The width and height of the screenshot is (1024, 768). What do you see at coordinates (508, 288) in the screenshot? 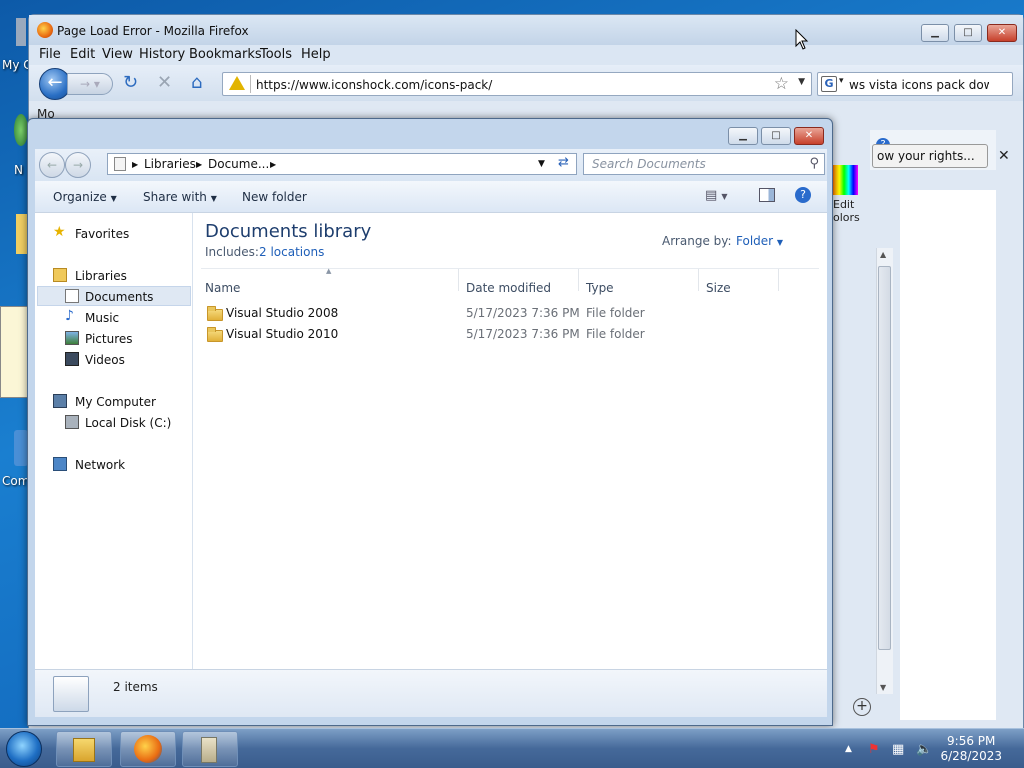
I see `column-header-date-modified: Date modified` at bounding box center [508, 288].